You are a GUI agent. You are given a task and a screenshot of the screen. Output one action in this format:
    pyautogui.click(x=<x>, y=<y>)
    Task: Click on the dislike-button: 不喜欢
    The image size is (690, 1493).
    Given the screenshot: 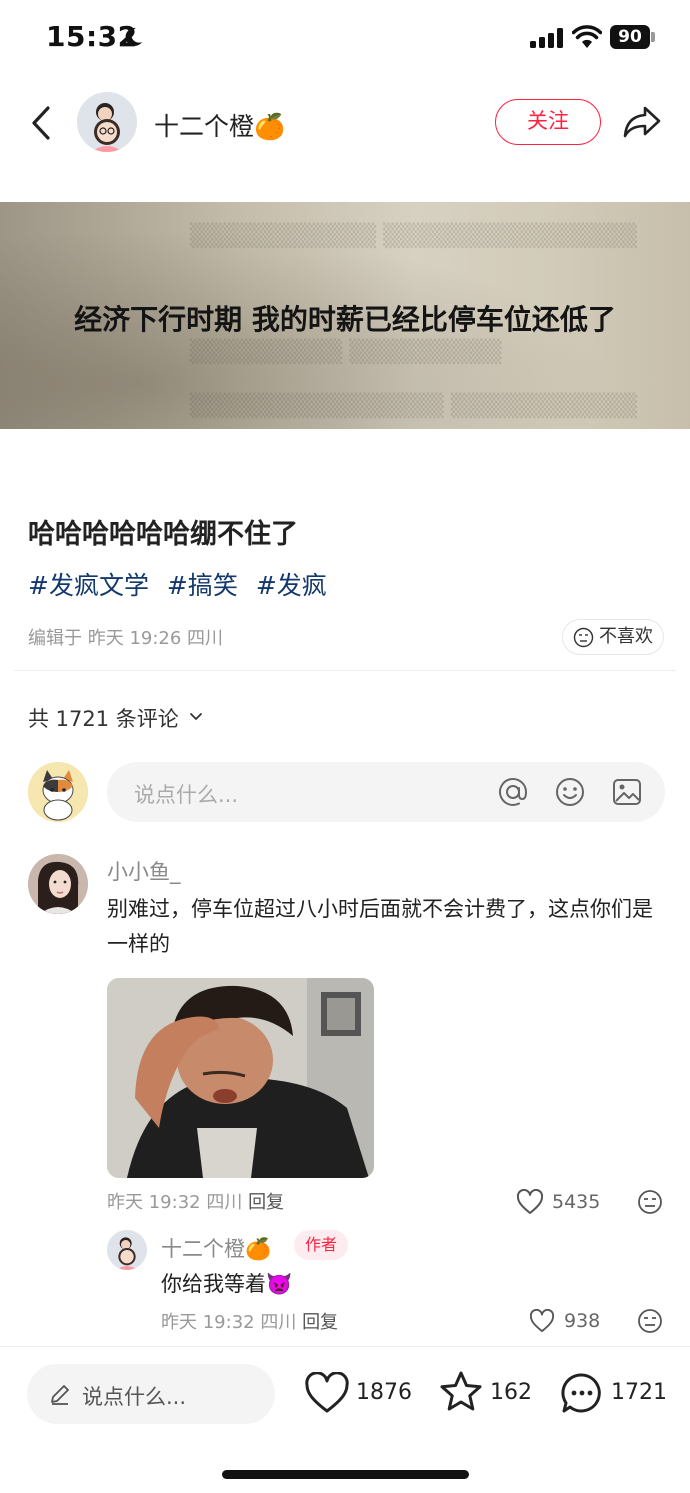 What is the action you would take?
    pyautogui.click(x=613, y=637)
    